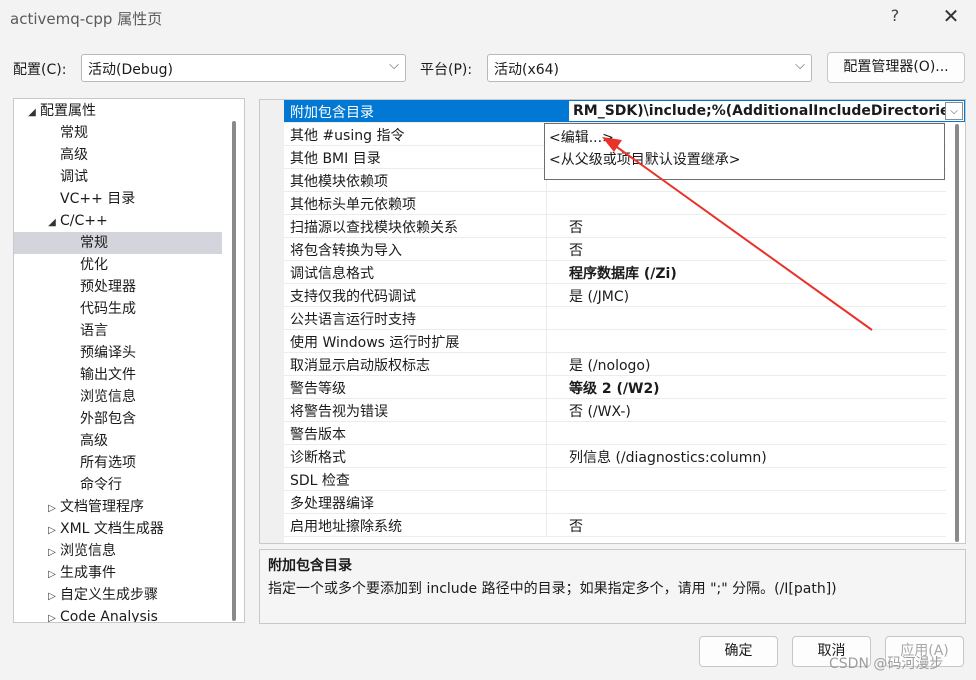 The height and width of the screenshot is (680, 976). I want to click on tree-item: VC++ 目录, so click(118, 199).